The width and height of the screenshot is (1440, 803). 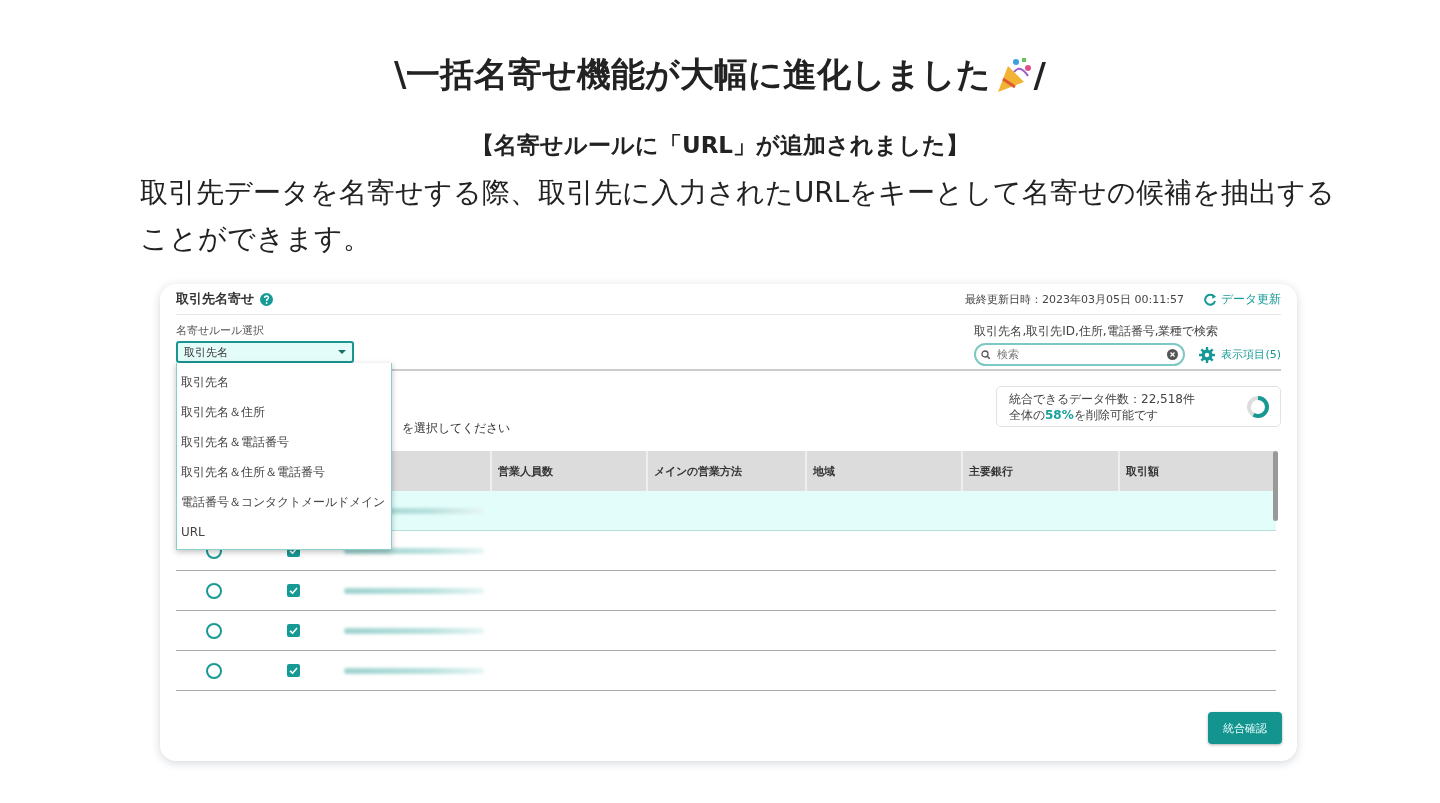 What do you see at coordinates (284, 502) in the screenshot?
I see `dropdown-option: 電話番号＆コンタクトメールドメイン` at bounding box center [284, 502].